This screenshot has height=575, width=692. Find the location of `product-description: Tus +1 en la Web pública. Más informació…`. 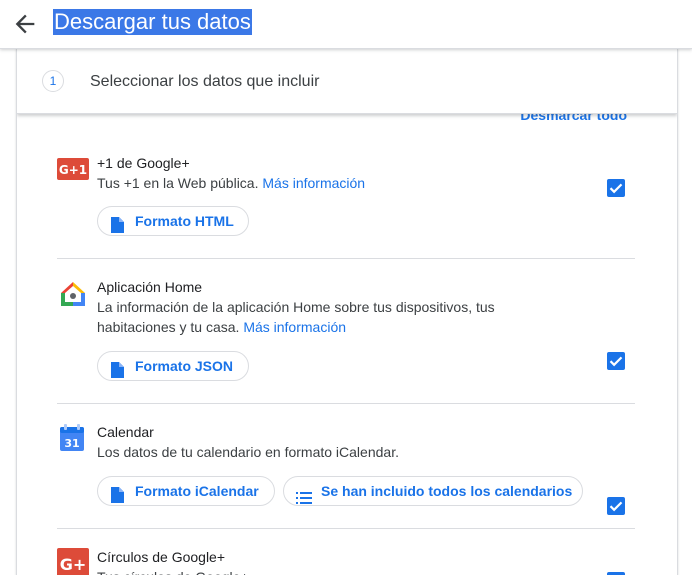

product-description: Tus +1 en la Web pública. Más informació… is located at coordinates (231, 183).